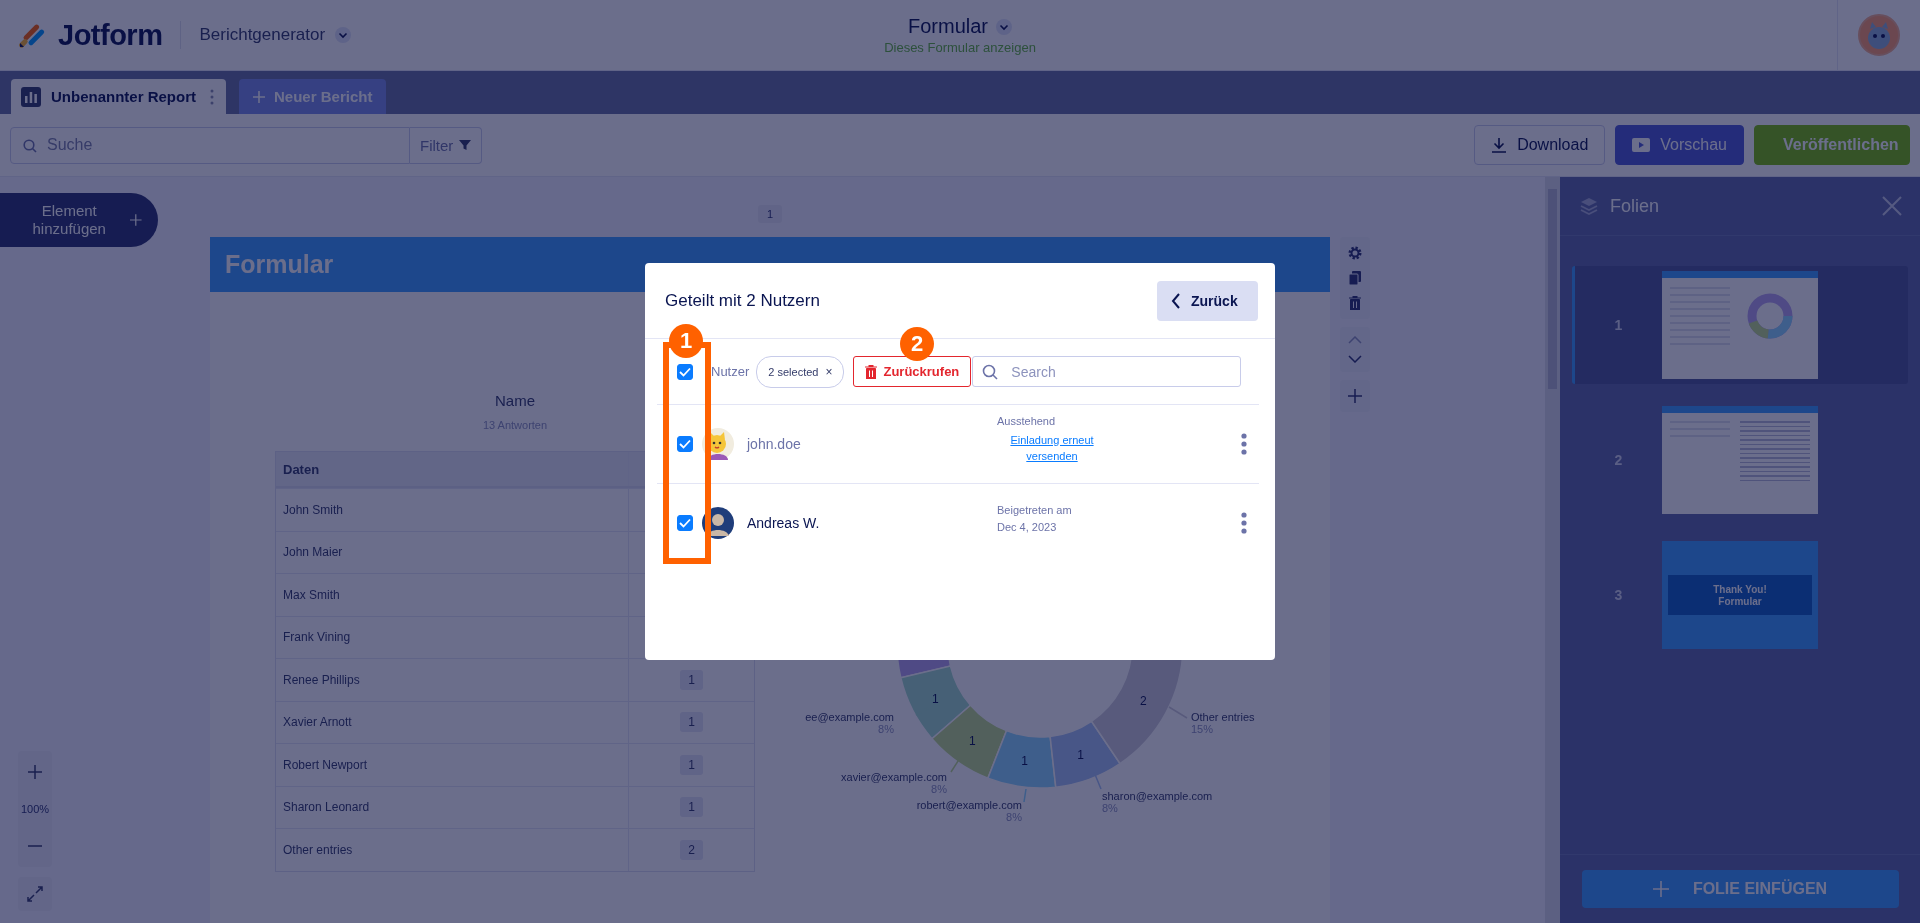 This screenshot has width=1920, height=923. I want to click on select-all-checkbox, so click(685, 371).